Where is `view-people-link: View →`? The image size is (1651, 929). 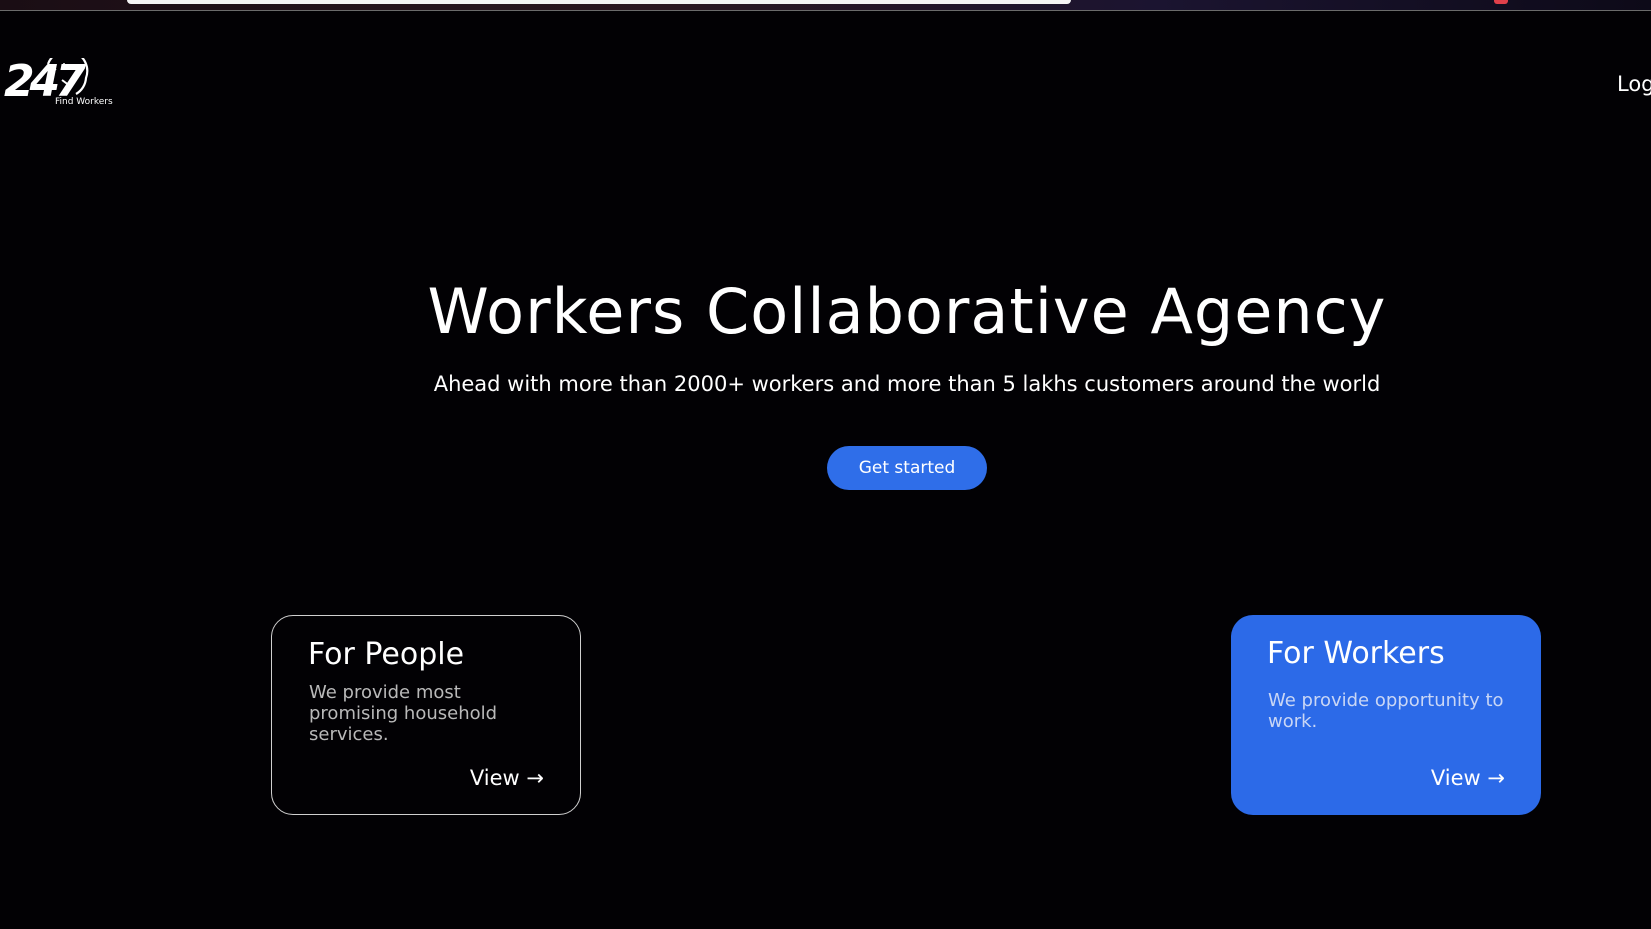
view-people-link: View → is located at coordinates (507, 778).